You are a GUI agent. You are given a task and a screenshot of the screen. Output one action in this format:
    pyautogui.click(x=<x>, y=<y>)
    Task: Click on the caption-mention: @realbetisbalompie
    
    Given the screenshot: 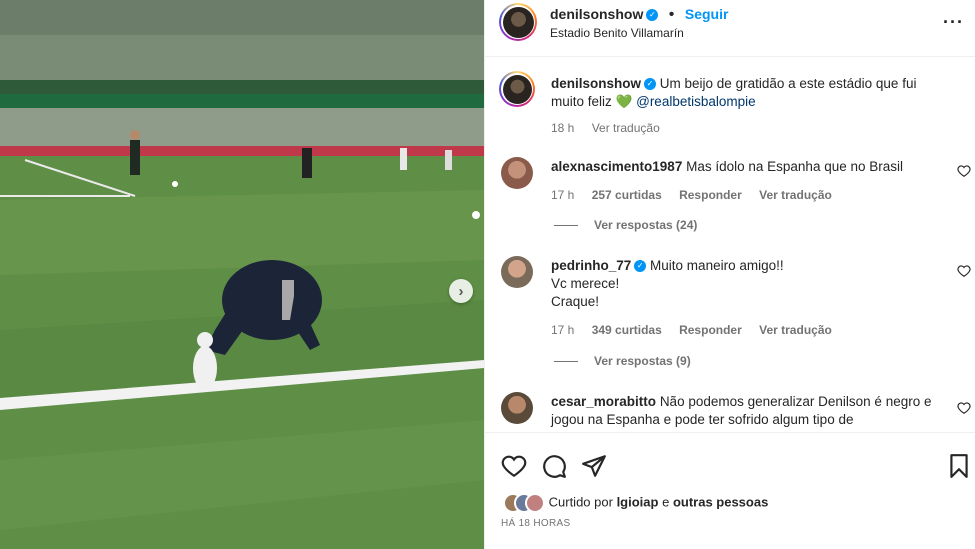 What is the action you would take?
    pyautogui.click(x=696, y=101)
    